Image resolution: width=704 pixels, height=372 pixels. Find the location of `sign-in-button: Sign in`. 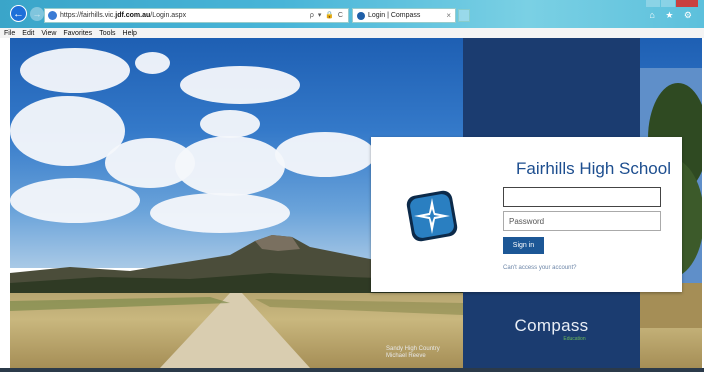

sign-in-button: Sign in is located at coordinates (523, 245).